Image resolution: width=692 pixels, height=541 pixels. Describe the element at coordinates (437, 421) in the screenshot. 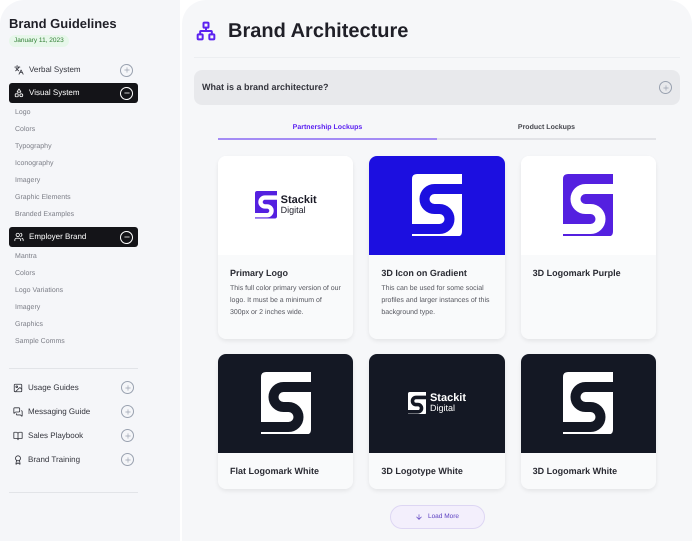

I see `logo-card: Stackit Digital 3D Logotype White` at that location.